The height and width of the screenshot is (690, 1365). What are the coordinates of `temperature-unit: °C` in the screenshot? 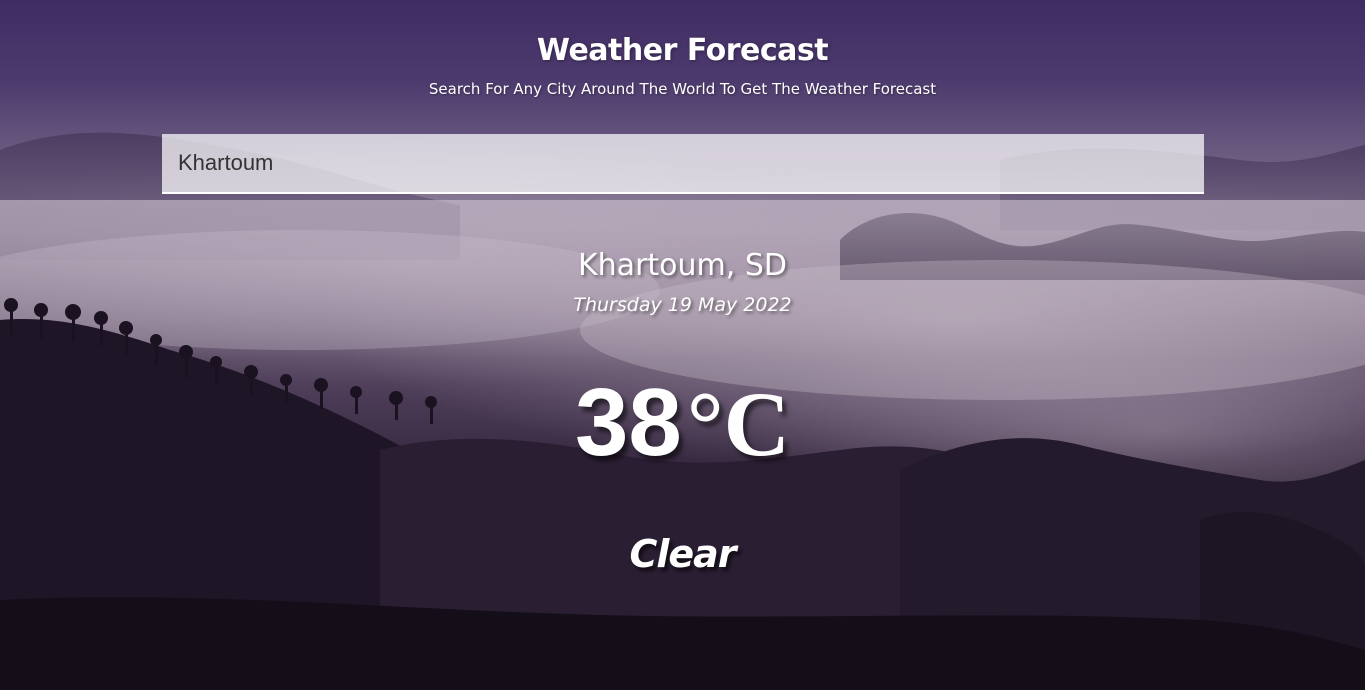 It's located at (738, 424).